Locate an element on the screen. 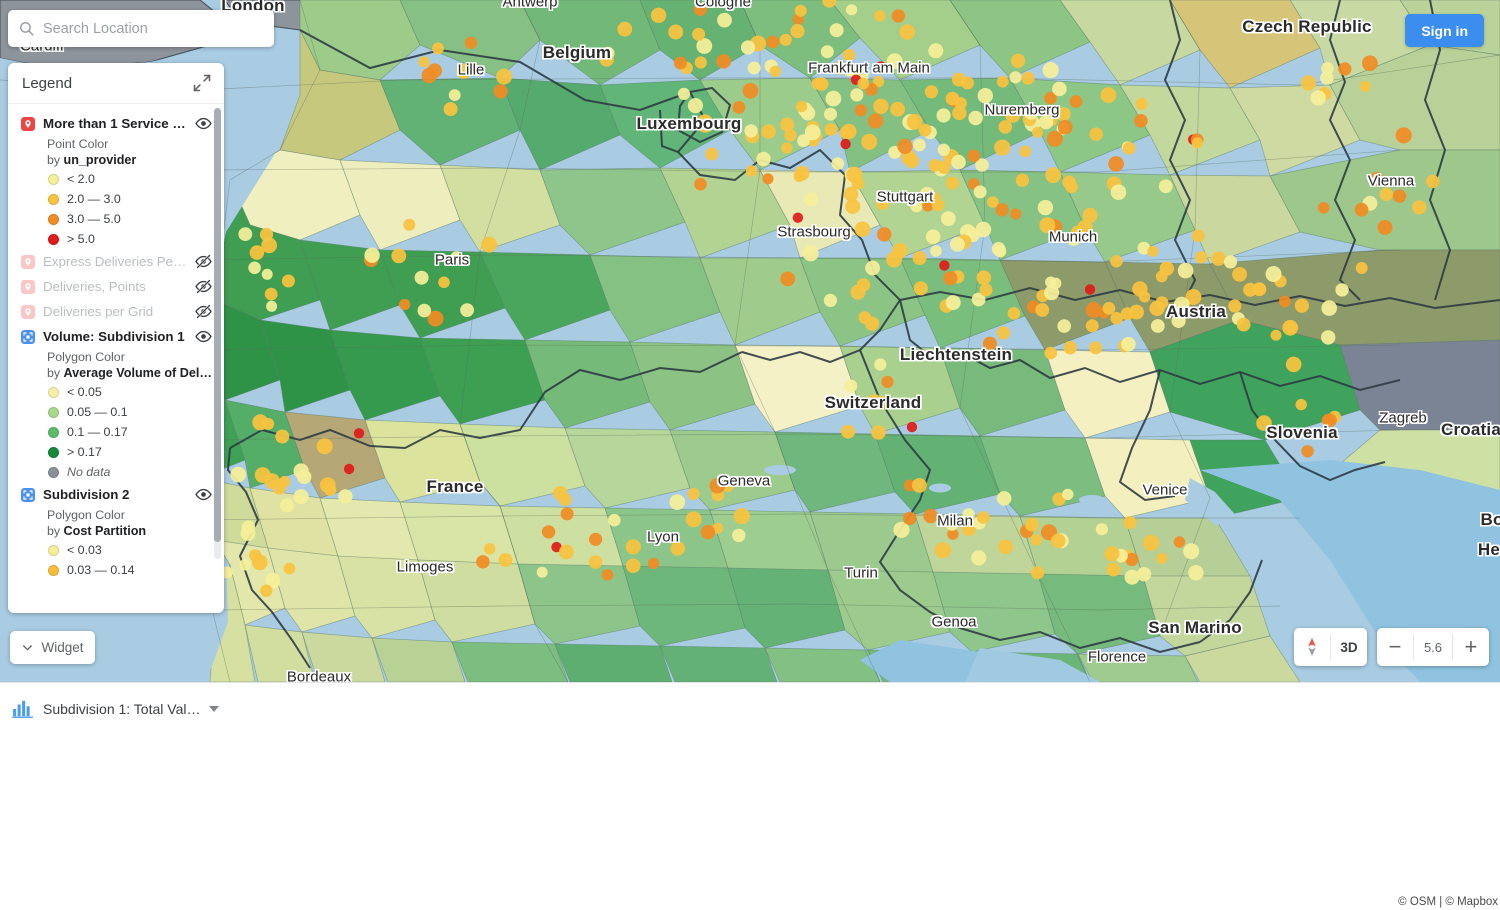  legend-scrollbar-thumb is located at coordinates (217, 325).